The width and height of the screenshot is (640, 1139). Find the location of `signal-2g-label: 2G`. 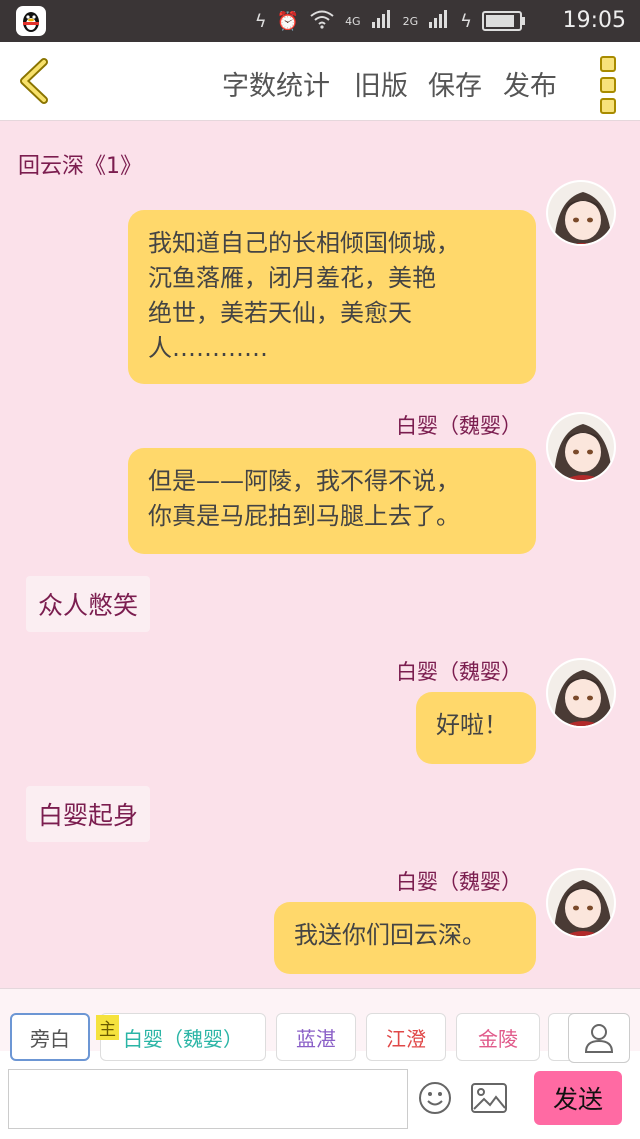

signal-2g-label: 2G is located at coordinates (410, 21).